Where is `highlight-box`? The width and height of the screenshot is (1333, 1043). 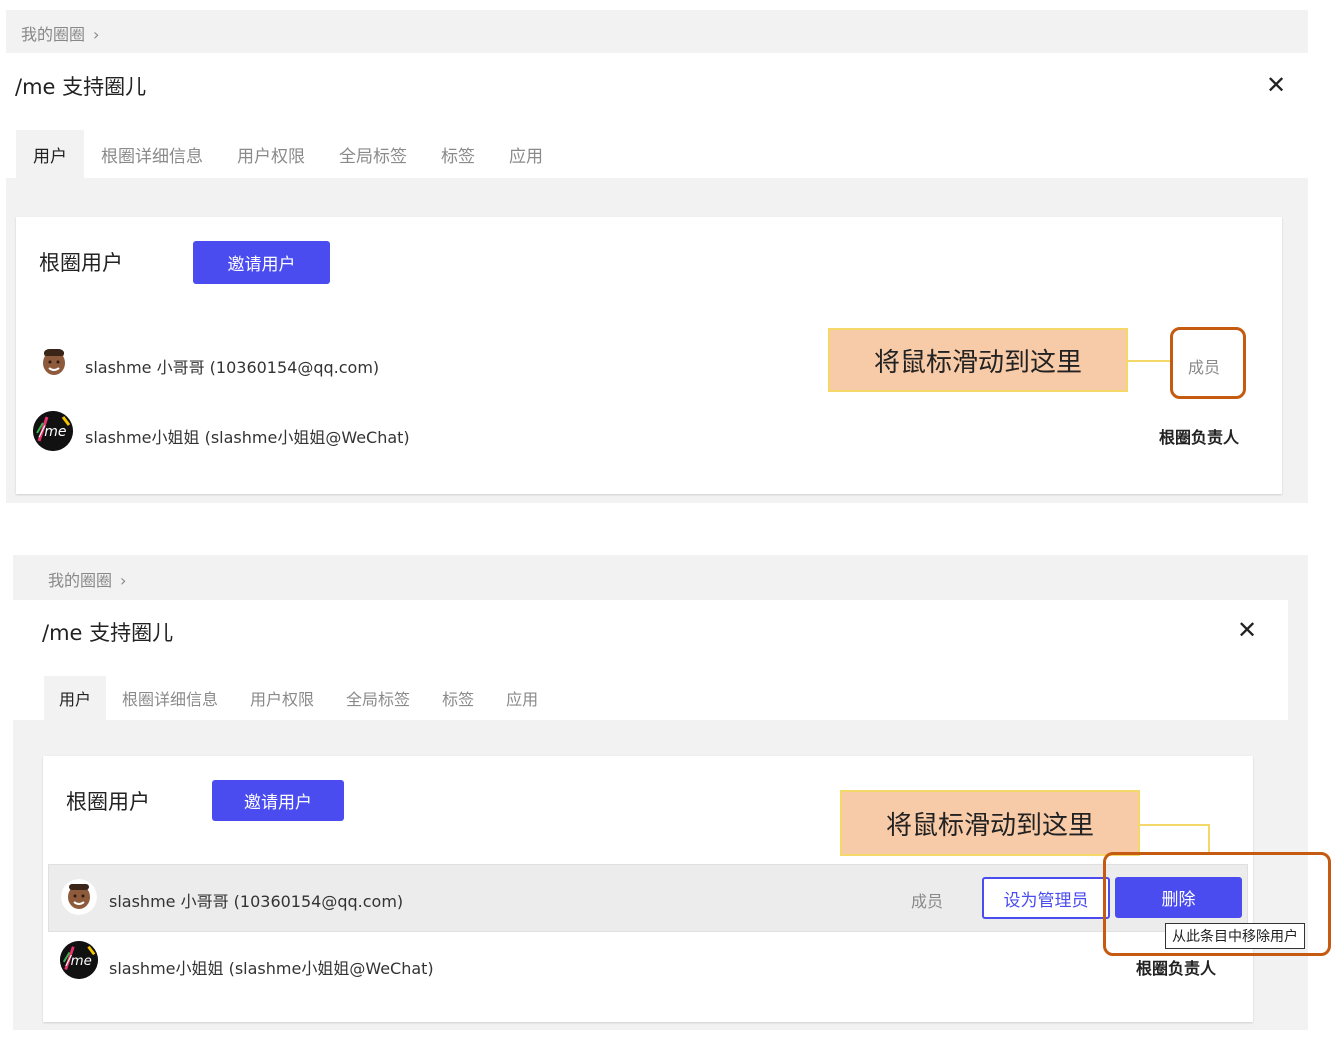
highlight-box is located at coordinates (1208, 363).